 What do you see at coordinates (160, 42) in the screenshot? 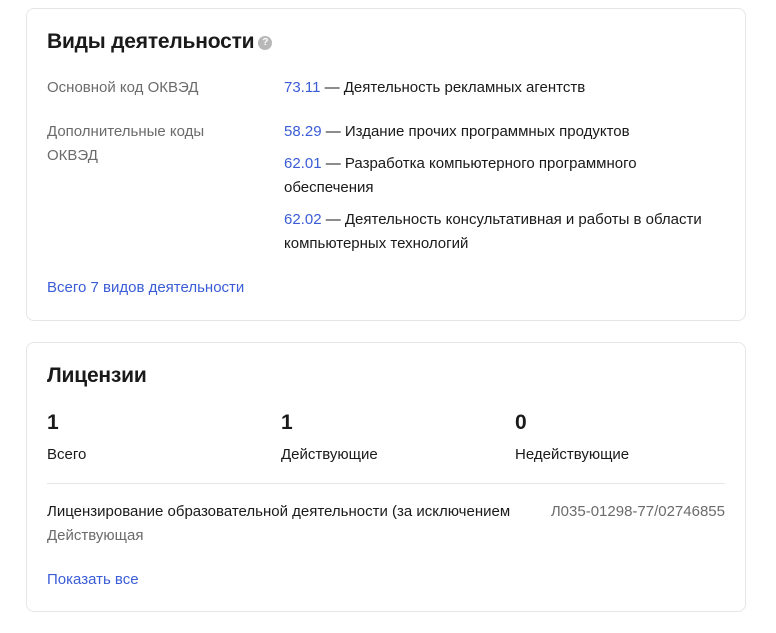
I see `activities-title: Виды деятельности?` at bounding box center [160, 42].